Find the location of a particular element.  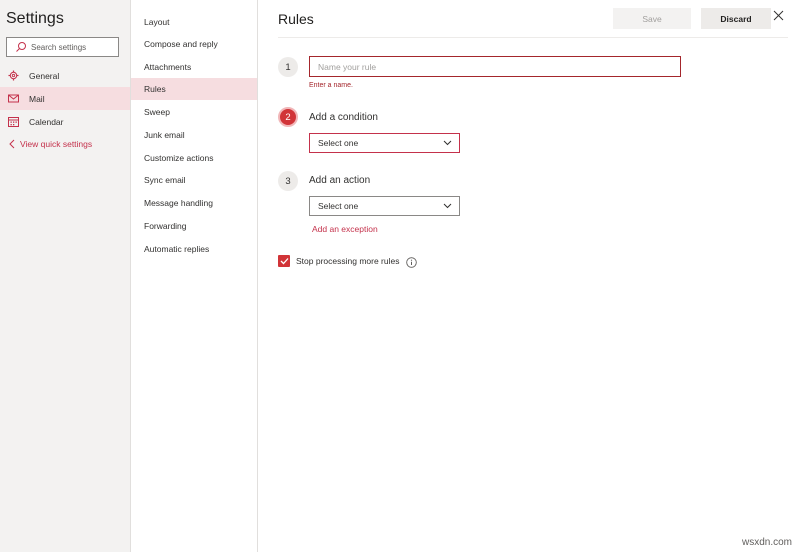

watermark: wsxdn.com is located at coordinates (766, 542).